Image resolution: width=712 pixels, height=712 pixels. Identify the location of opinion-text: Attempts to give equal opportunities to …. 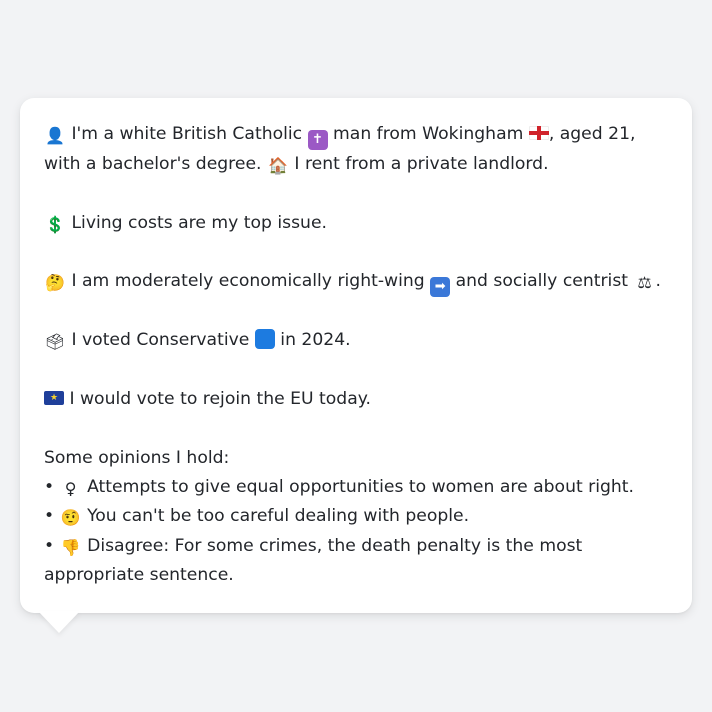
(361, 486).